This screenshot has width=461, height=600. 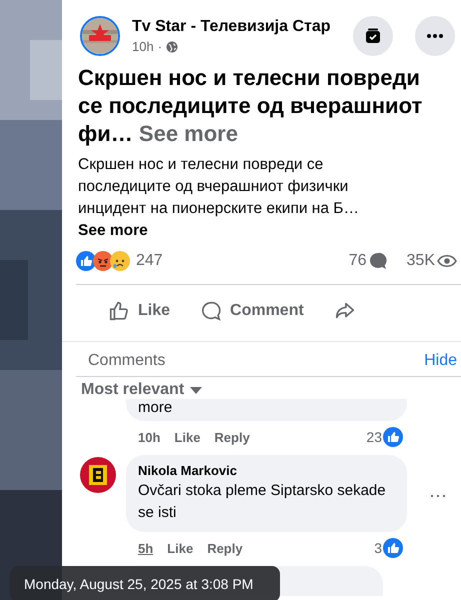 I want to click on eye-icon, so click(x=447, y=261).